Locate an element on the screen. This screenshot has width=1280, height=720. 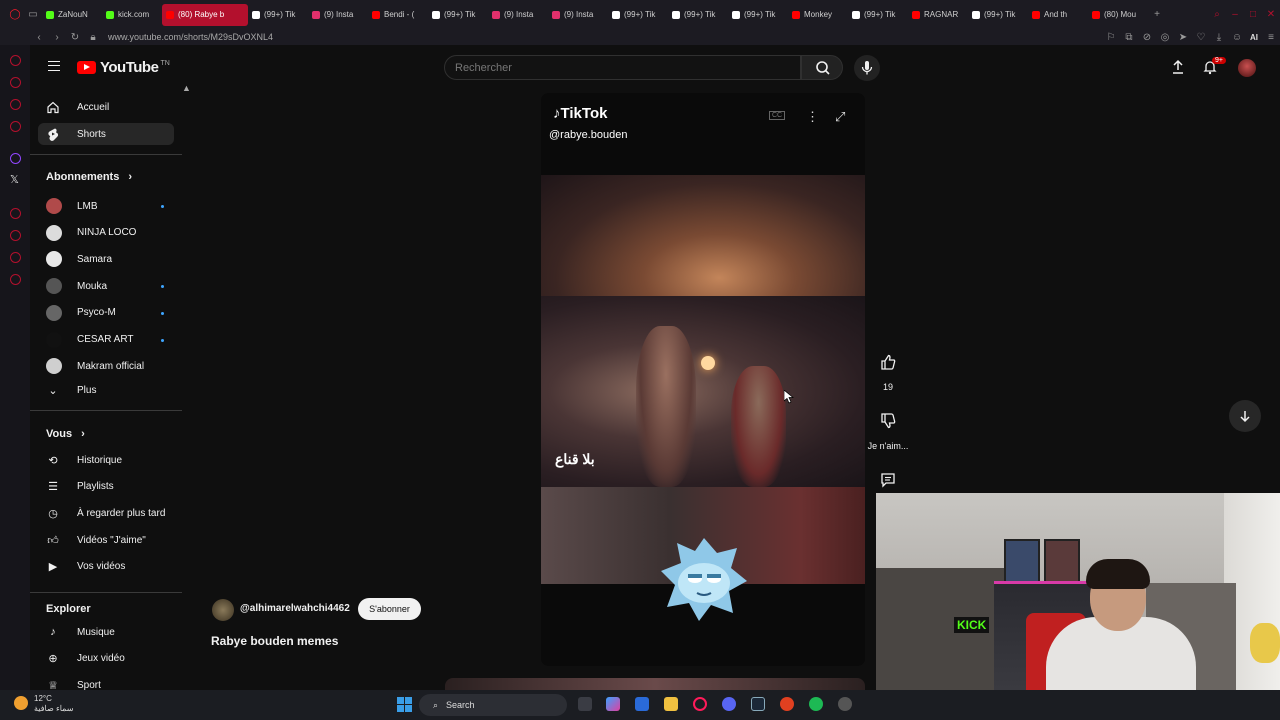
discord-icon is located at coordinates (729, 704).